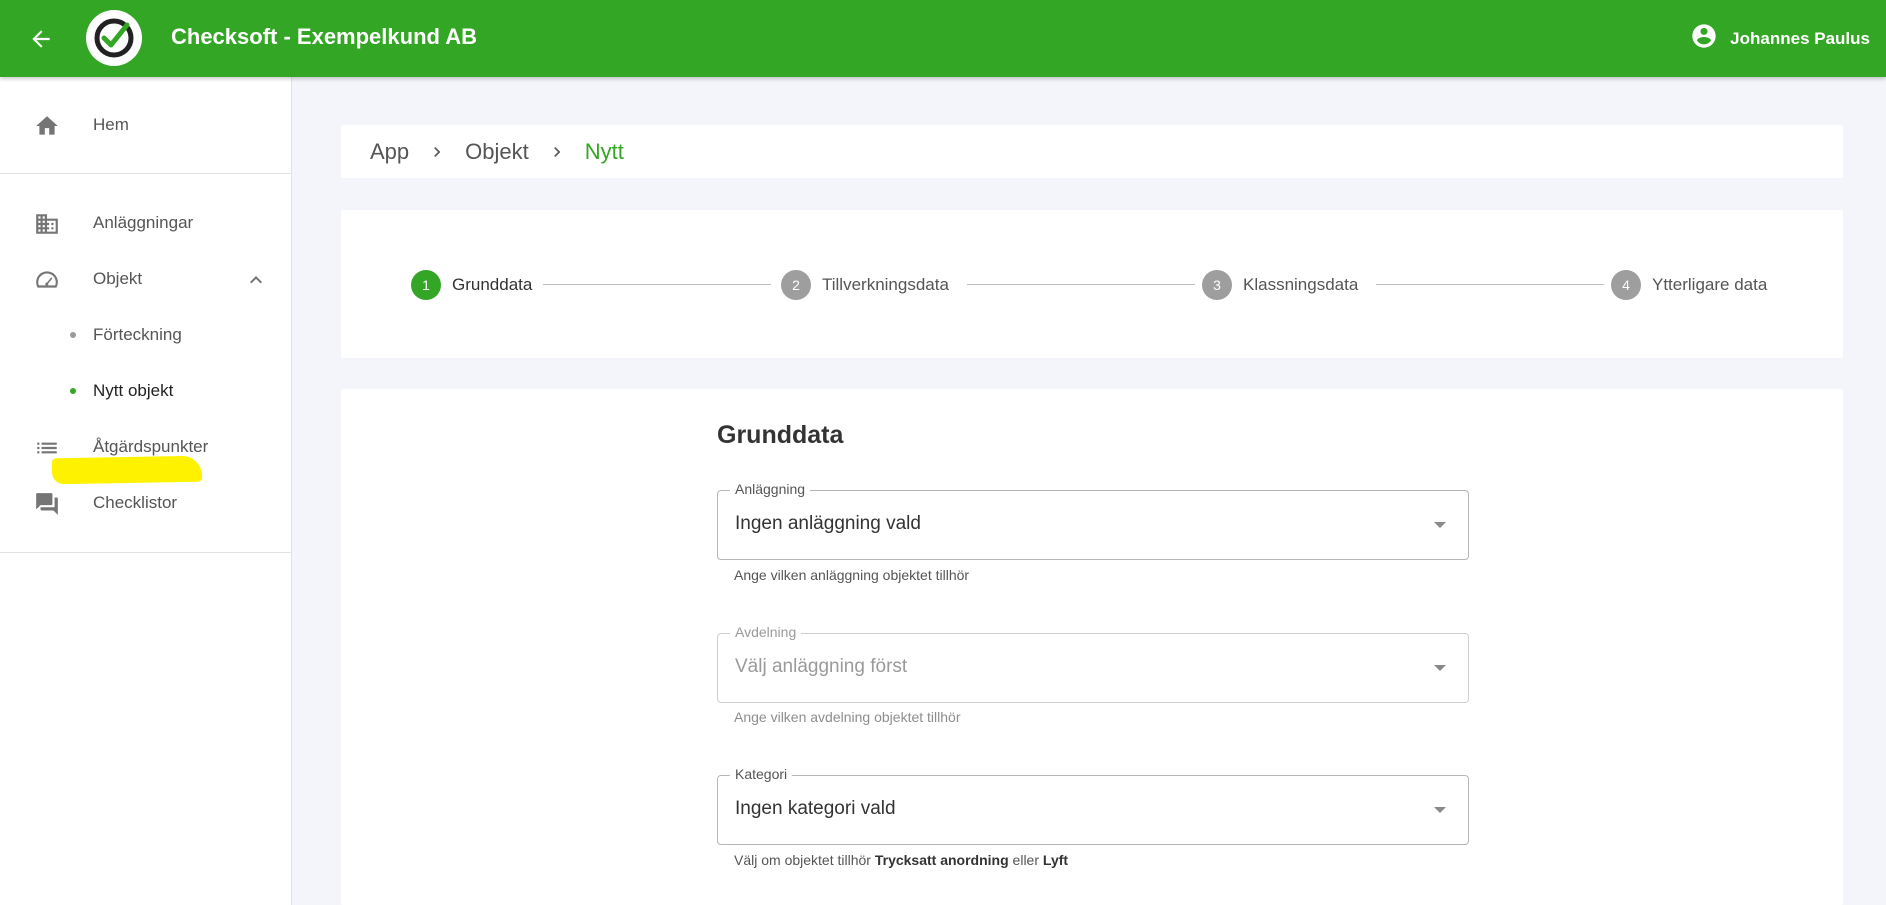 The image size is (1886, 905). I want to click on step-label: Ytterligare data, so click(1710, 284).